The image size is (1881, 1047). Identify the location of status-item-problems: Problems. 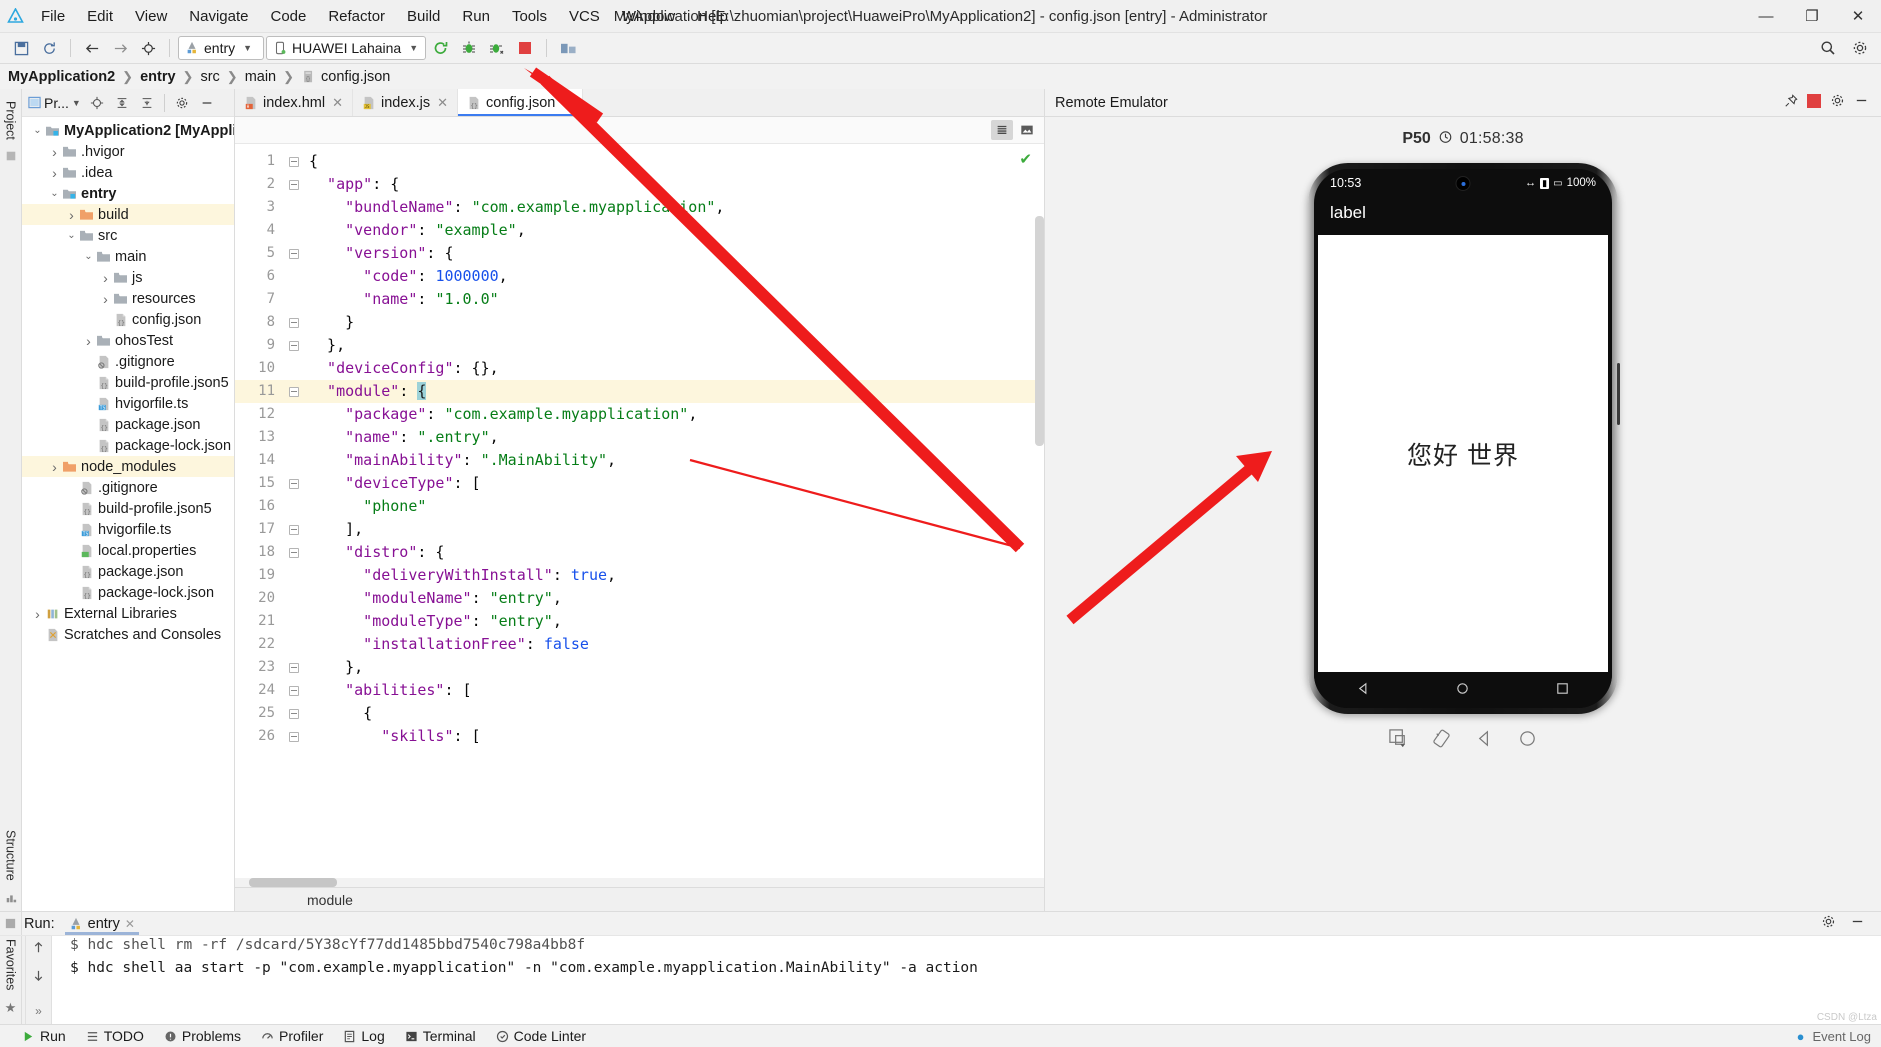
(202, 1036).